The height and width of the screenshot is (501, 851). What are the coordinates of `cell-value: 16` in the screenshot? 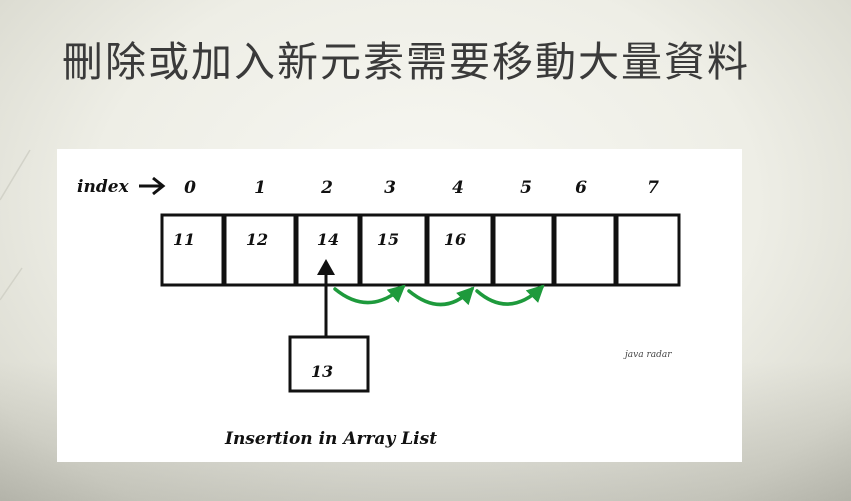 It's located at (455, 239).